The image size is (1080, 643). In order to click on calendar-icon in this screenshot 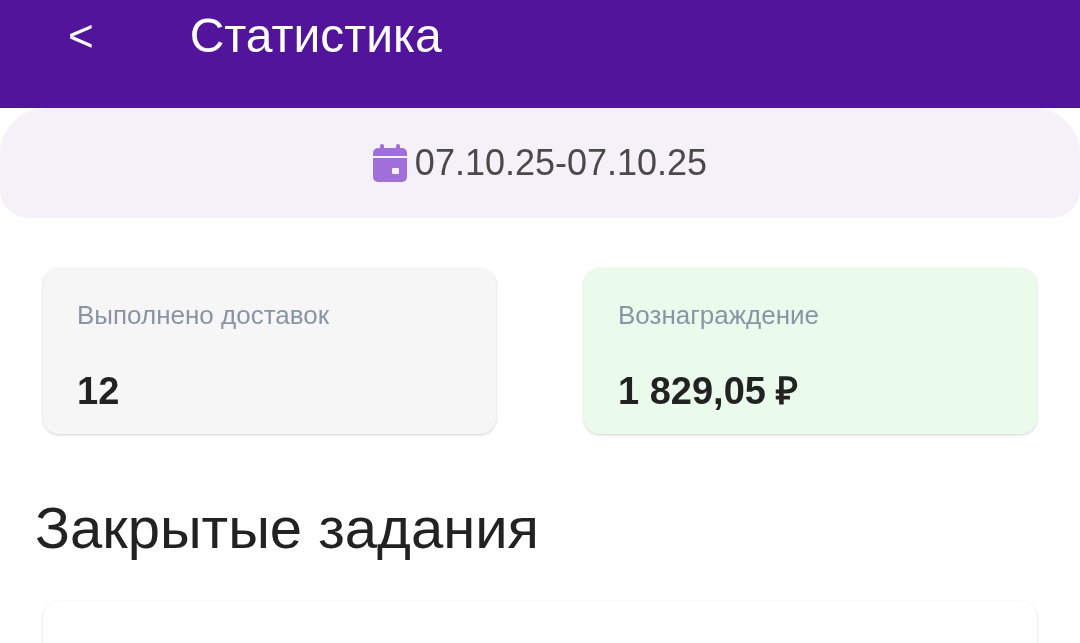, I will do `click(389, 163)`.